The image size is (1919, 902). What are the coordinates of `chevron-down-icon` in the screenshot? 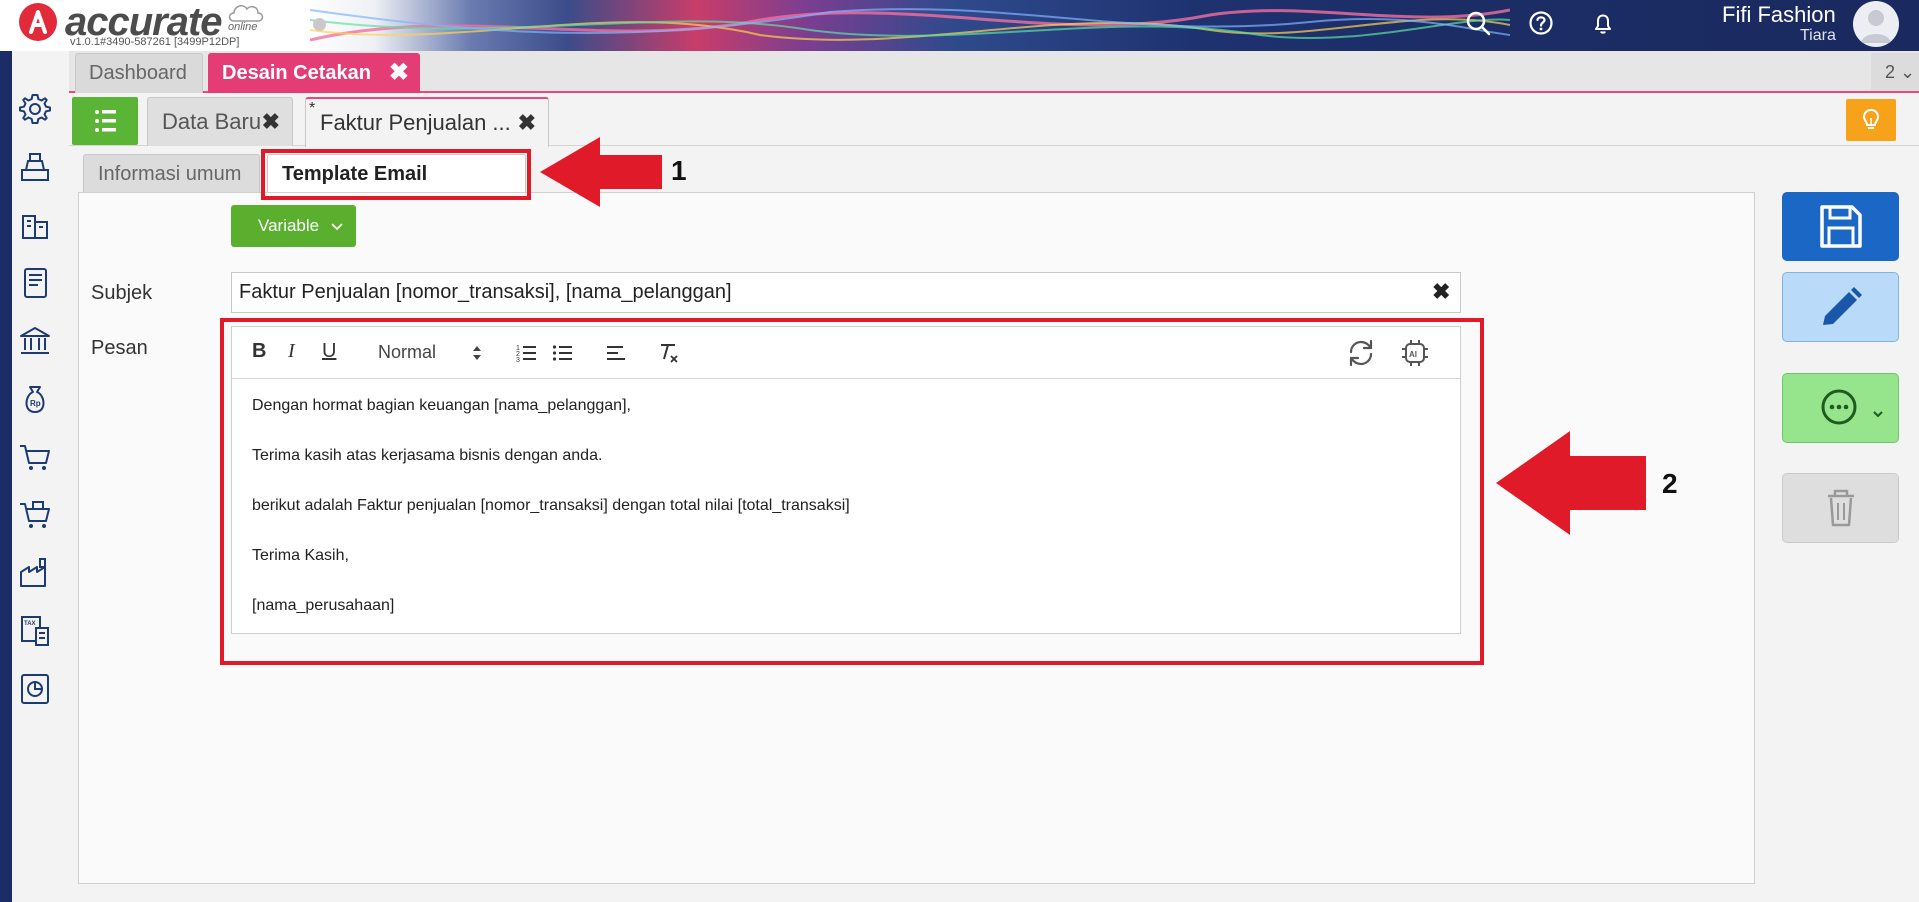 It's located at (337, 227).